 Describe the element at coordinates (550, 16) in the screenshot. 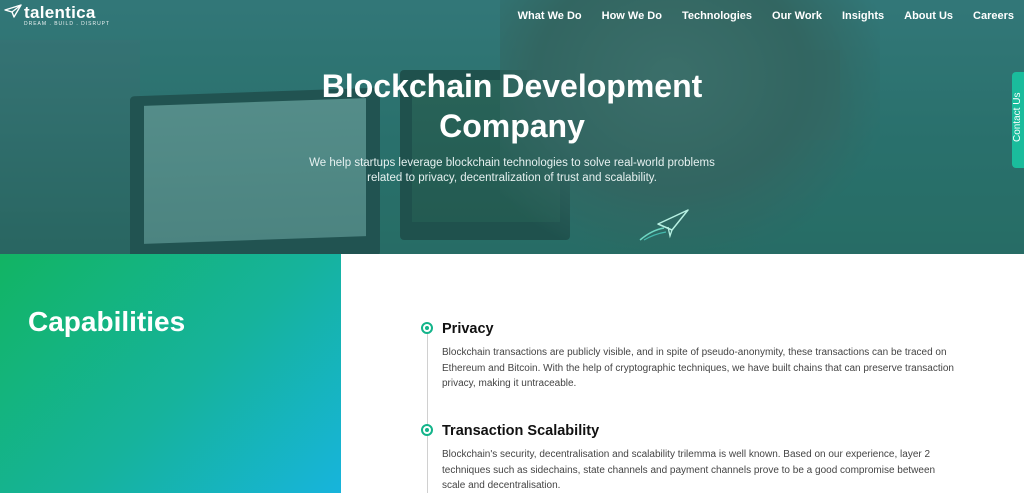

I see `nav-what-we-do: What We Do` at that location.